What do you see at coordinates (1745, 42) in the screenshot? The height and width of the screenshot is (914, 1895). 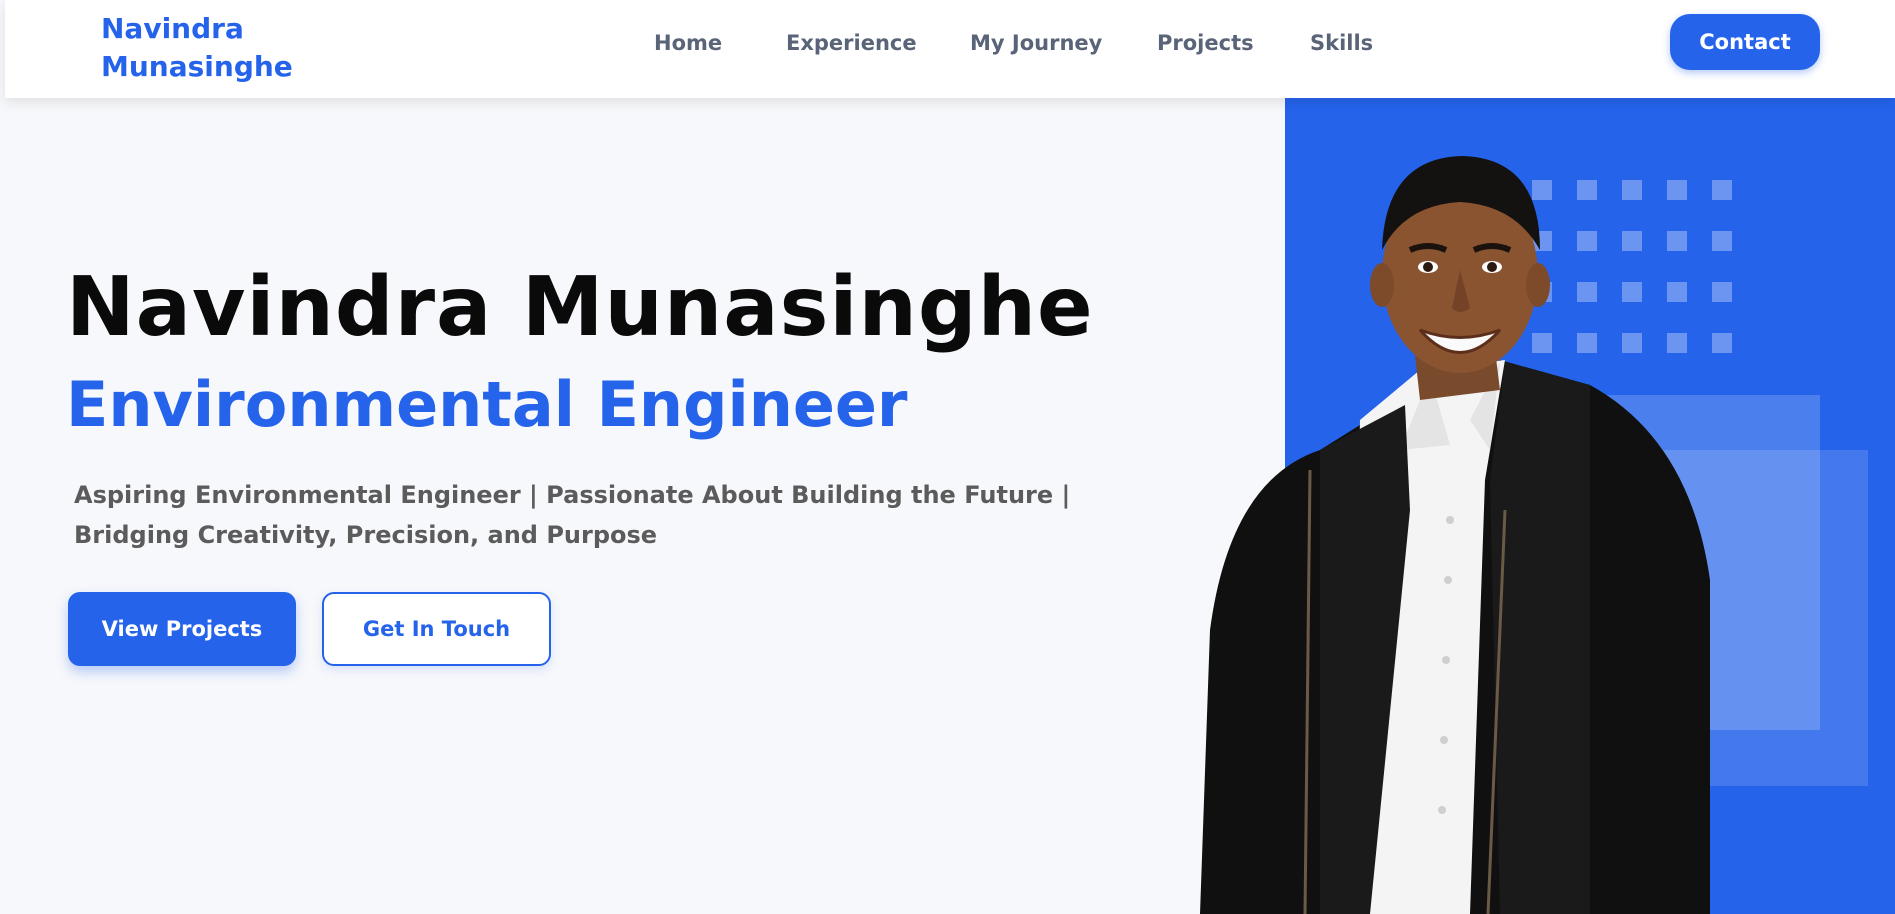 I see `contact-button: Contact` at bounding box center [1745, 42].